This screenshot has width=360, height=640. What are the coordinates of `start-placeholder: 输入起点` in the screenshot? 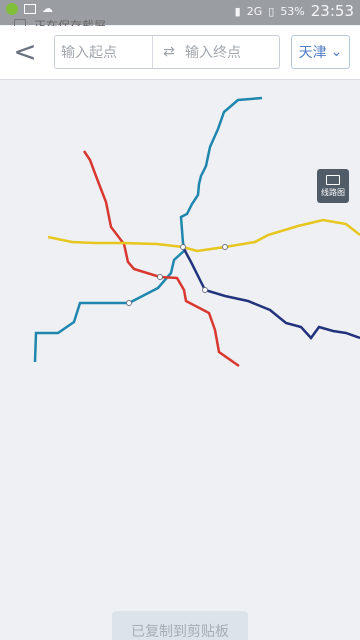 It's located at (89, 53).